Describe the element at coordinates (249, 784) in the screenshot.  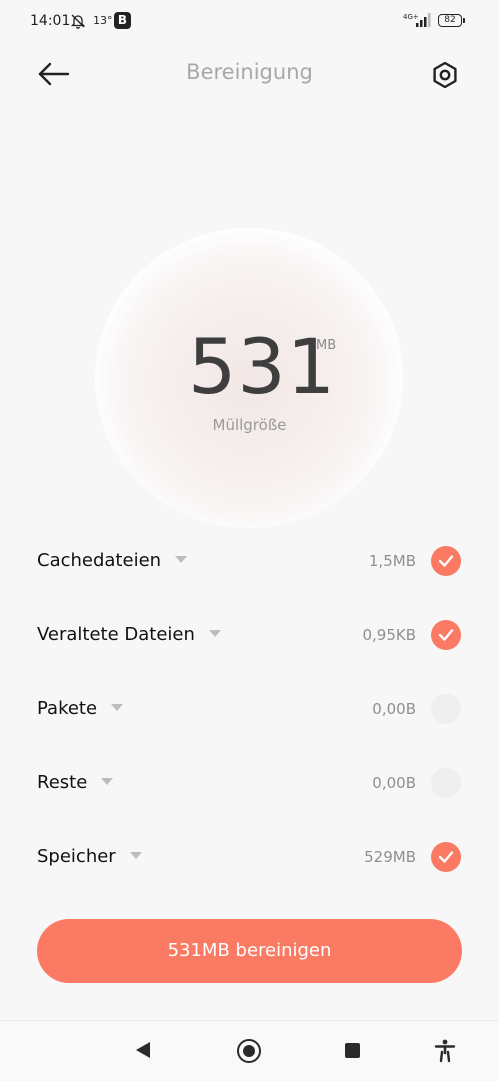
I see `category-row: Reste 0,00B` at that location.